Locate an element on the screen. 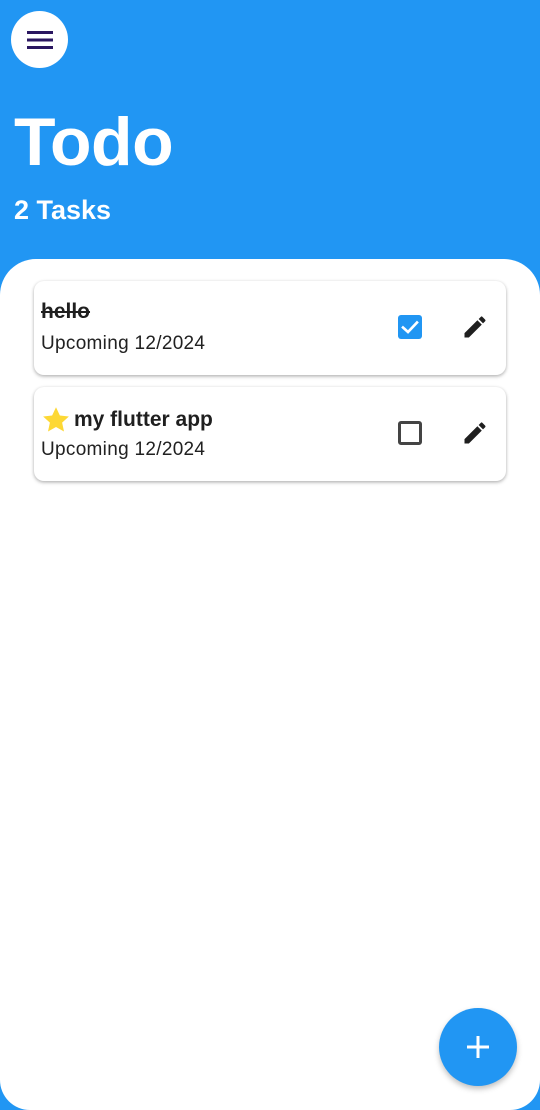 Image resolution: width=540 pixels, height=1110 pixels. menu-button is located at coordinates (39, 39).